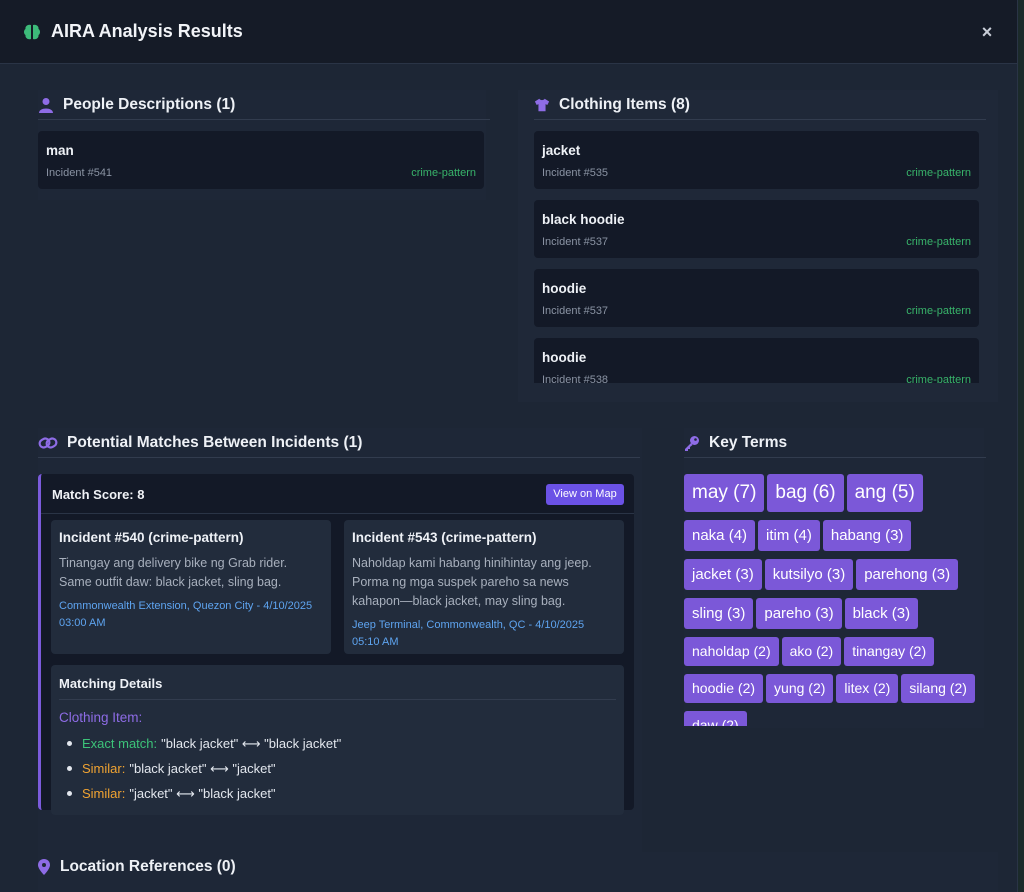 The height and width of the screenshot is (892, 1024). What do you see at coordinates (624, 104) in the screenshot?
I see `clothing-title: Clothing Items (8)` at bounding box center [624, 104].